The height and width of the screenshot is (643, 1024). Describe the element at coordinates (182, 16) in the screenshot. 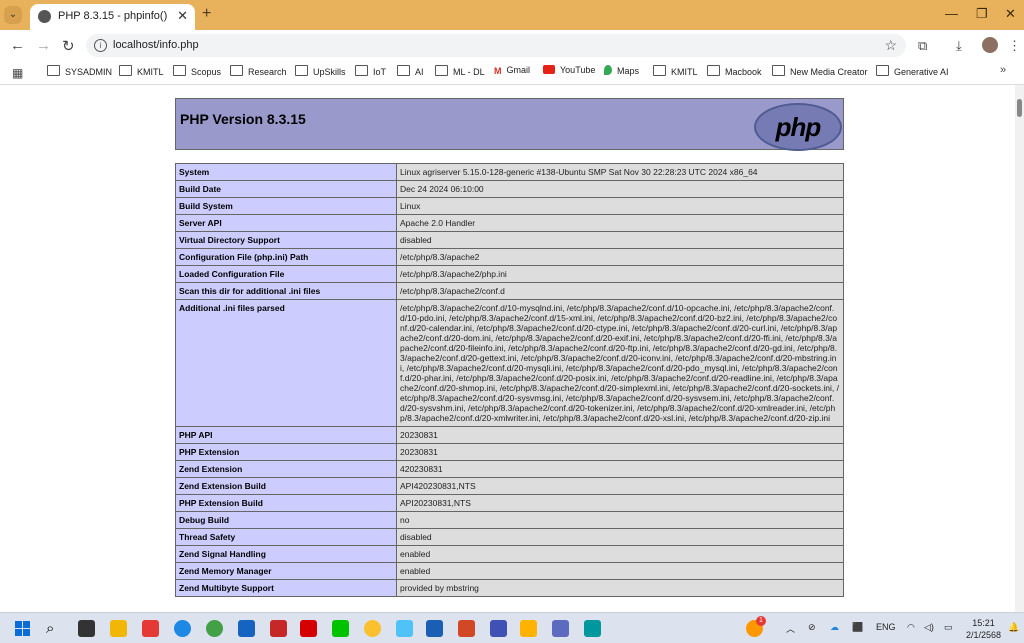

I see `close-icon: ✕` at that location.